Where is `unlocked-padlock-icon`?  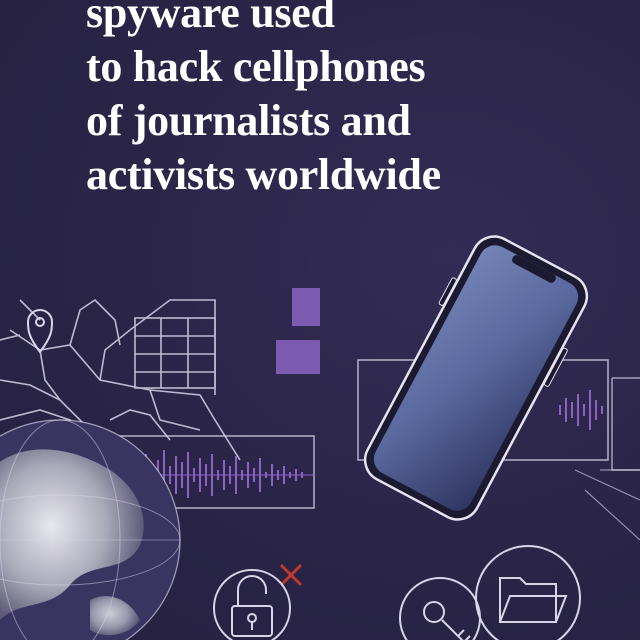
unlocked-padlock-icon is located at coordinates (252, 604).